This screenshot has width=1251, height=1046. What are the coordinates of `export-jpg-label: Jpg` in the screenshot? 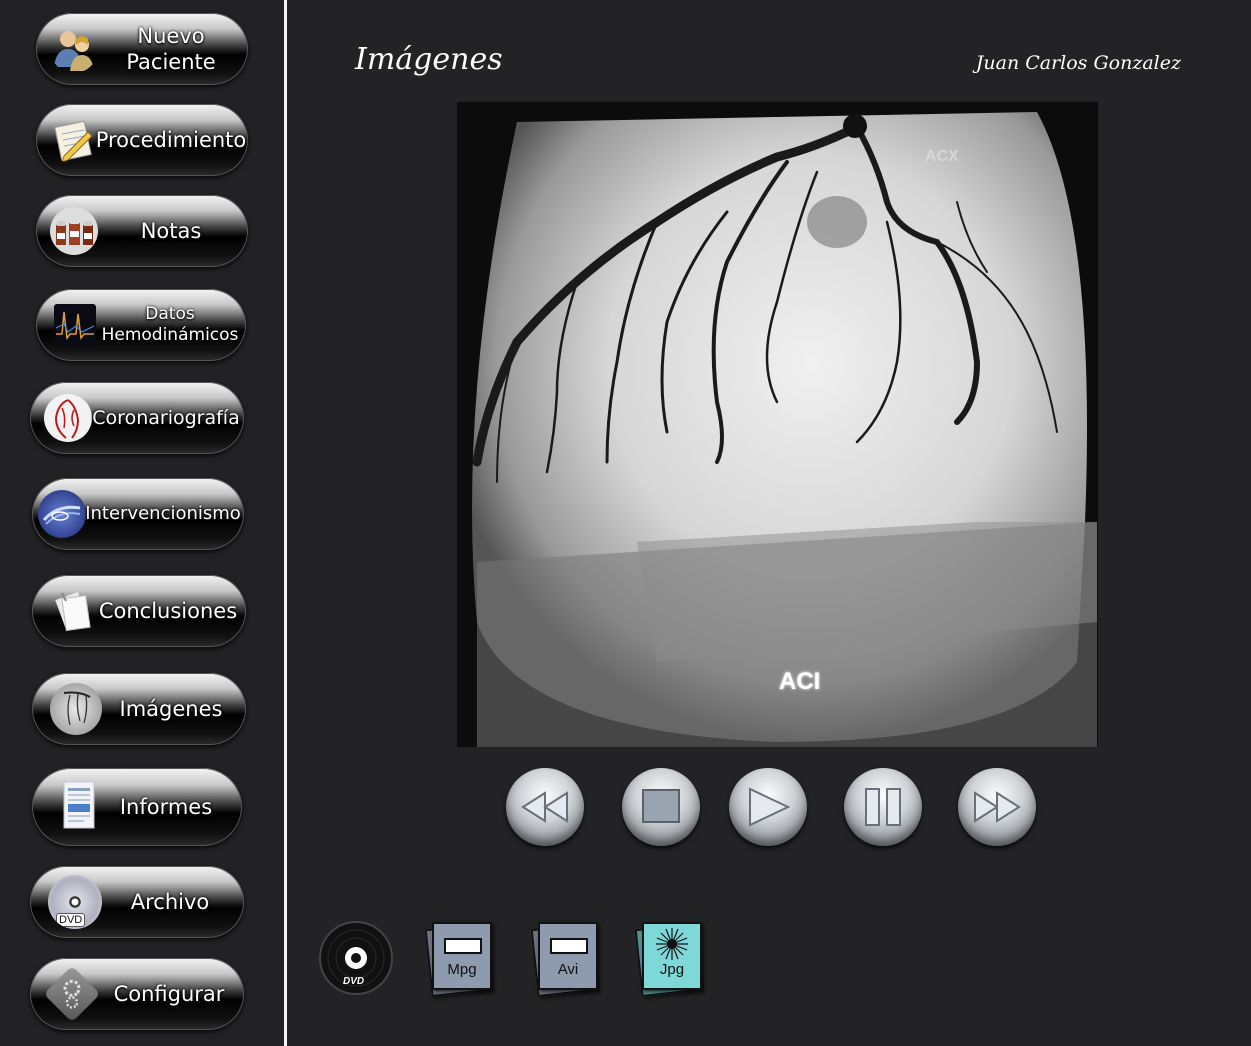 It's located at (672, 969).